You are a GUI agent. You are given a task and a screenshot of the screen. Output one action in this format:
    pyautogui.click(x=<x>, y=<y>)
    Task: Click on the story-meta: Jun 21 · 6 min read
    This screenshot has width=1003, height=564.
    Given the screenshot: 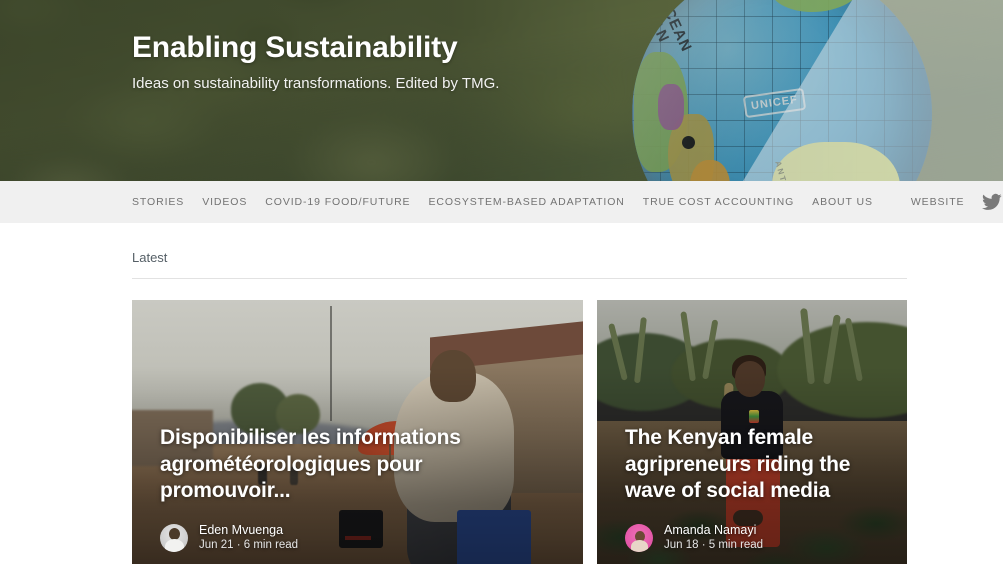 What is the action you would take?
    pyautogui.click(x=249, y=545)
    